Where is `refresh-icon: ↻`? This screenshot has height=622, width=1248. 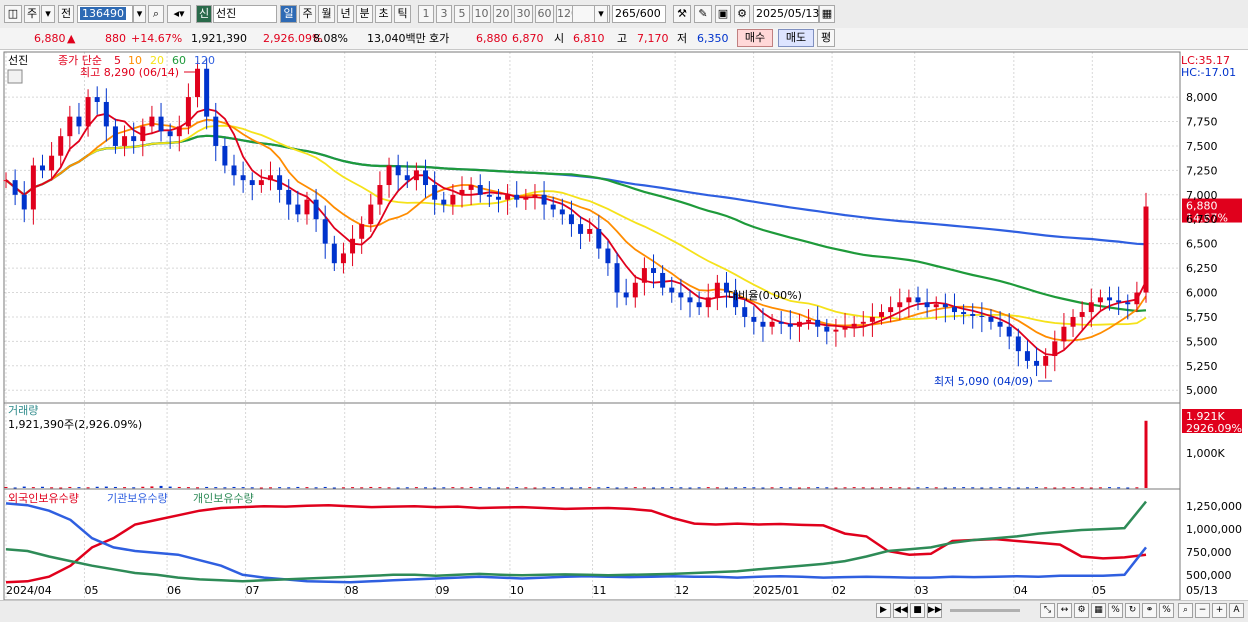 refresh-icon: ↻ is located at coordinates (1132, 610).